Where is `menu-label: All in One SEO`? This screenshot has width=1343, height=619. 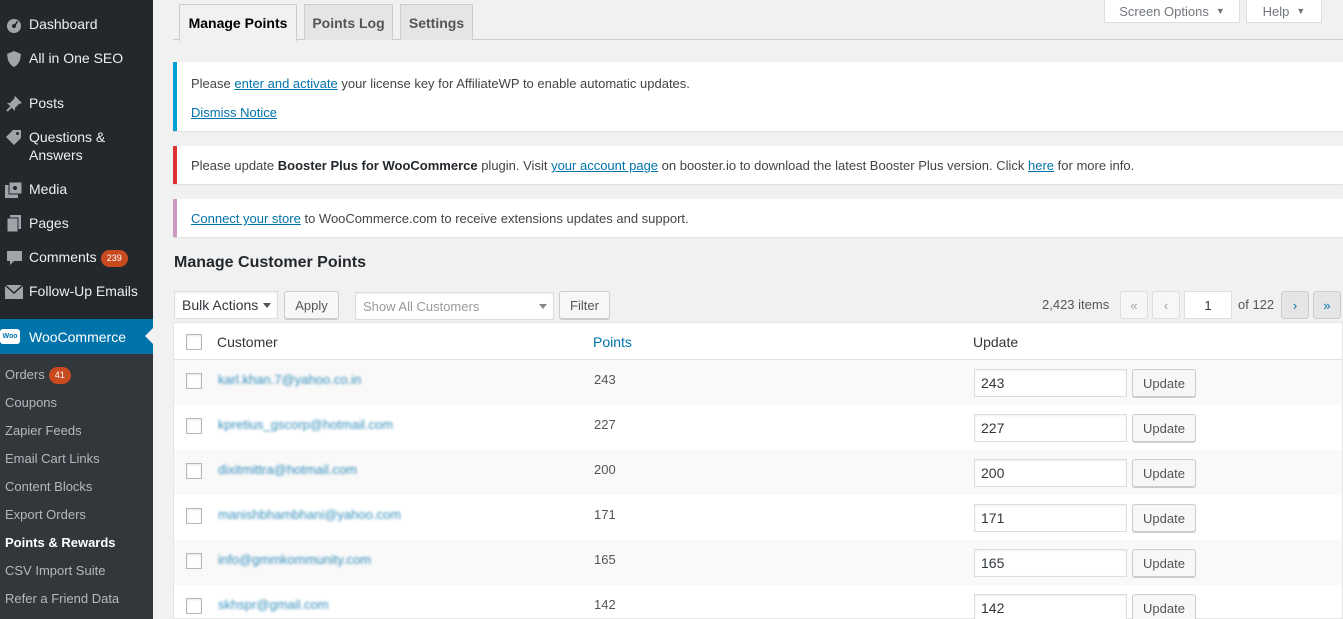 menu-label: All in One SEO is located at coordinates (76, 58).